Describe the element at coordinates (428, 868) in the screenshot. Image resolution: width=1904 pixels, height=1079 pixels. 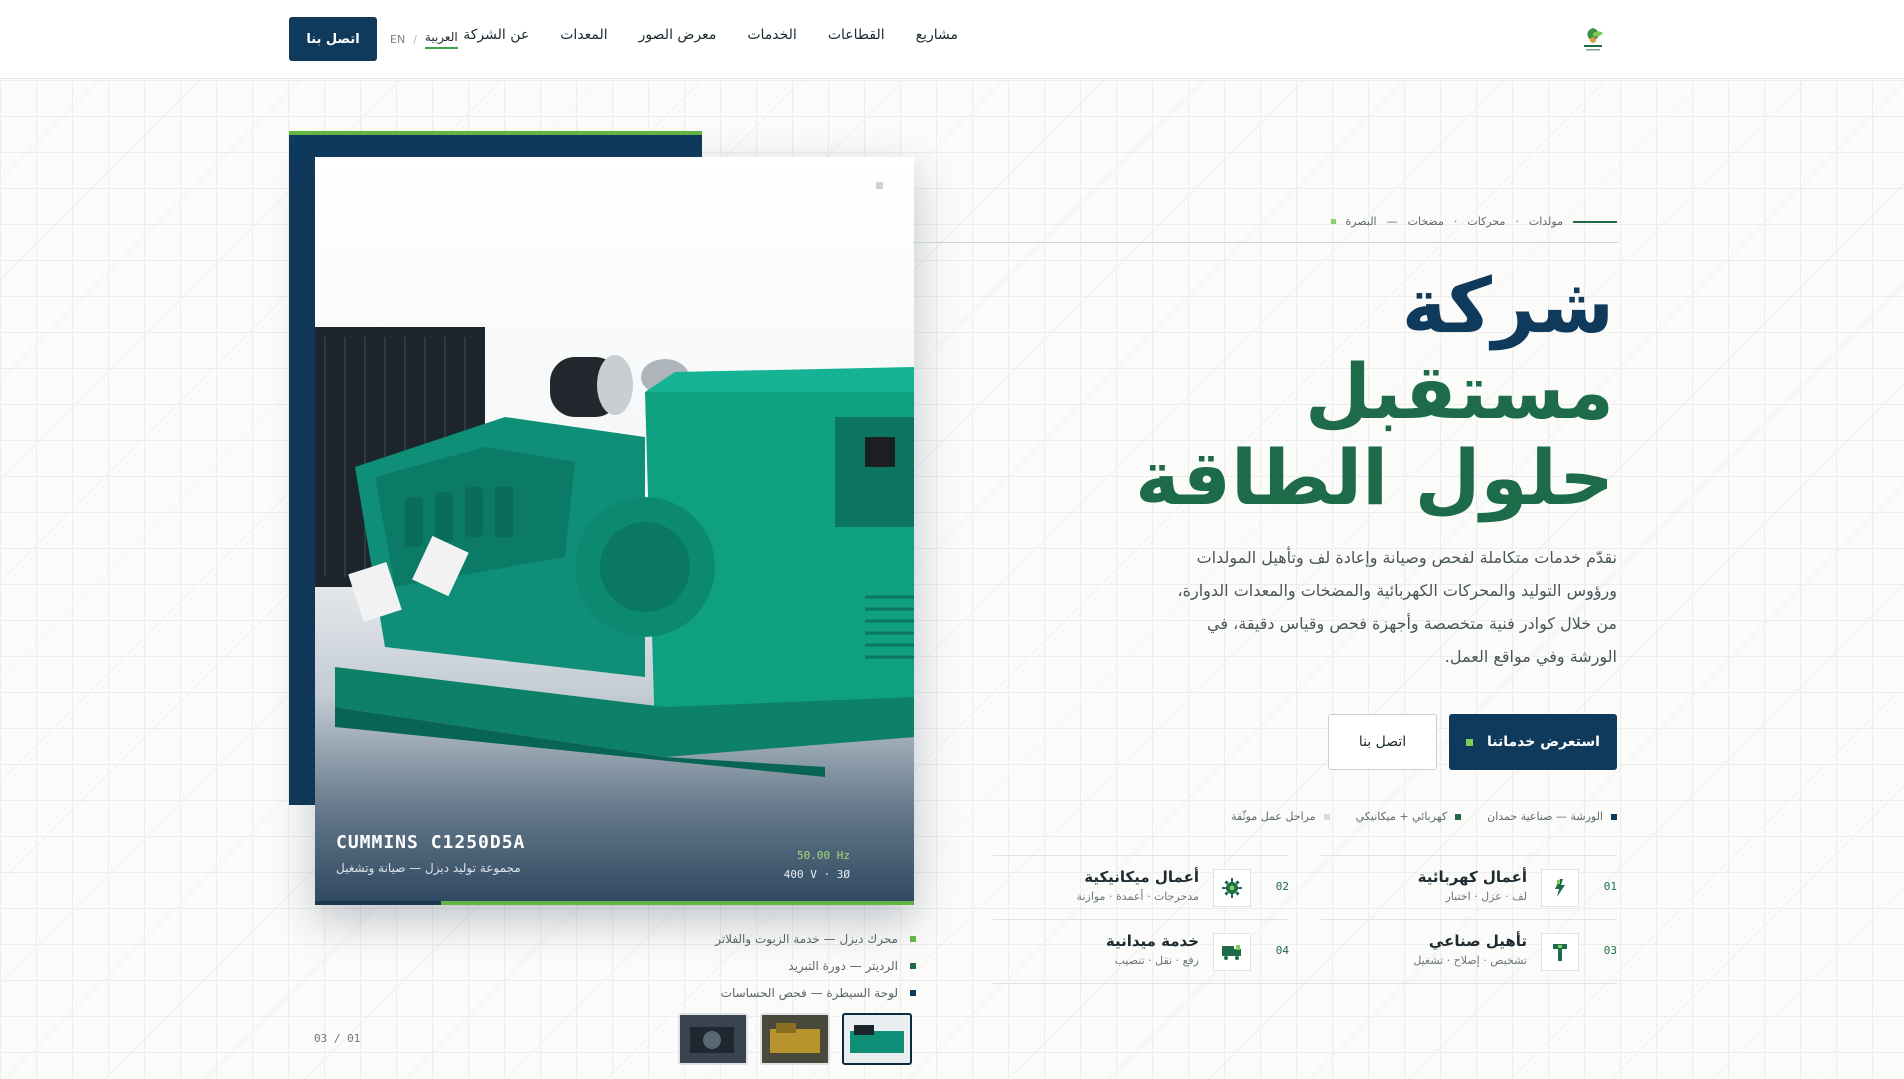
I see `model-subtitle: مجموعة توليد ديزل — صيانة وتشغيل` at that location.